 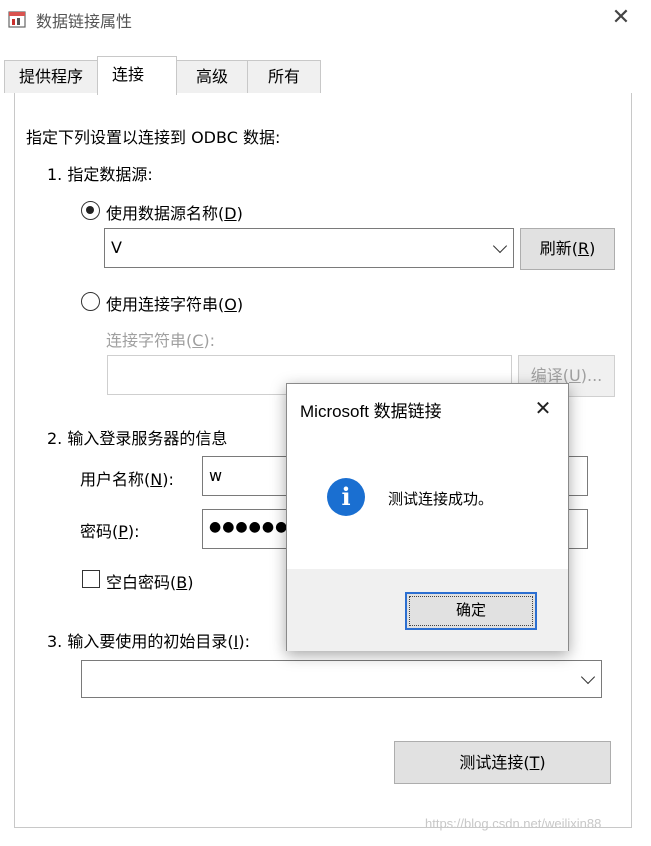 What do you see at coordinates (148, 641) in the screenshot?
I see `step3-heading: 3. 输入要使用的初始目录(I):` at bounding box center [148, 641].